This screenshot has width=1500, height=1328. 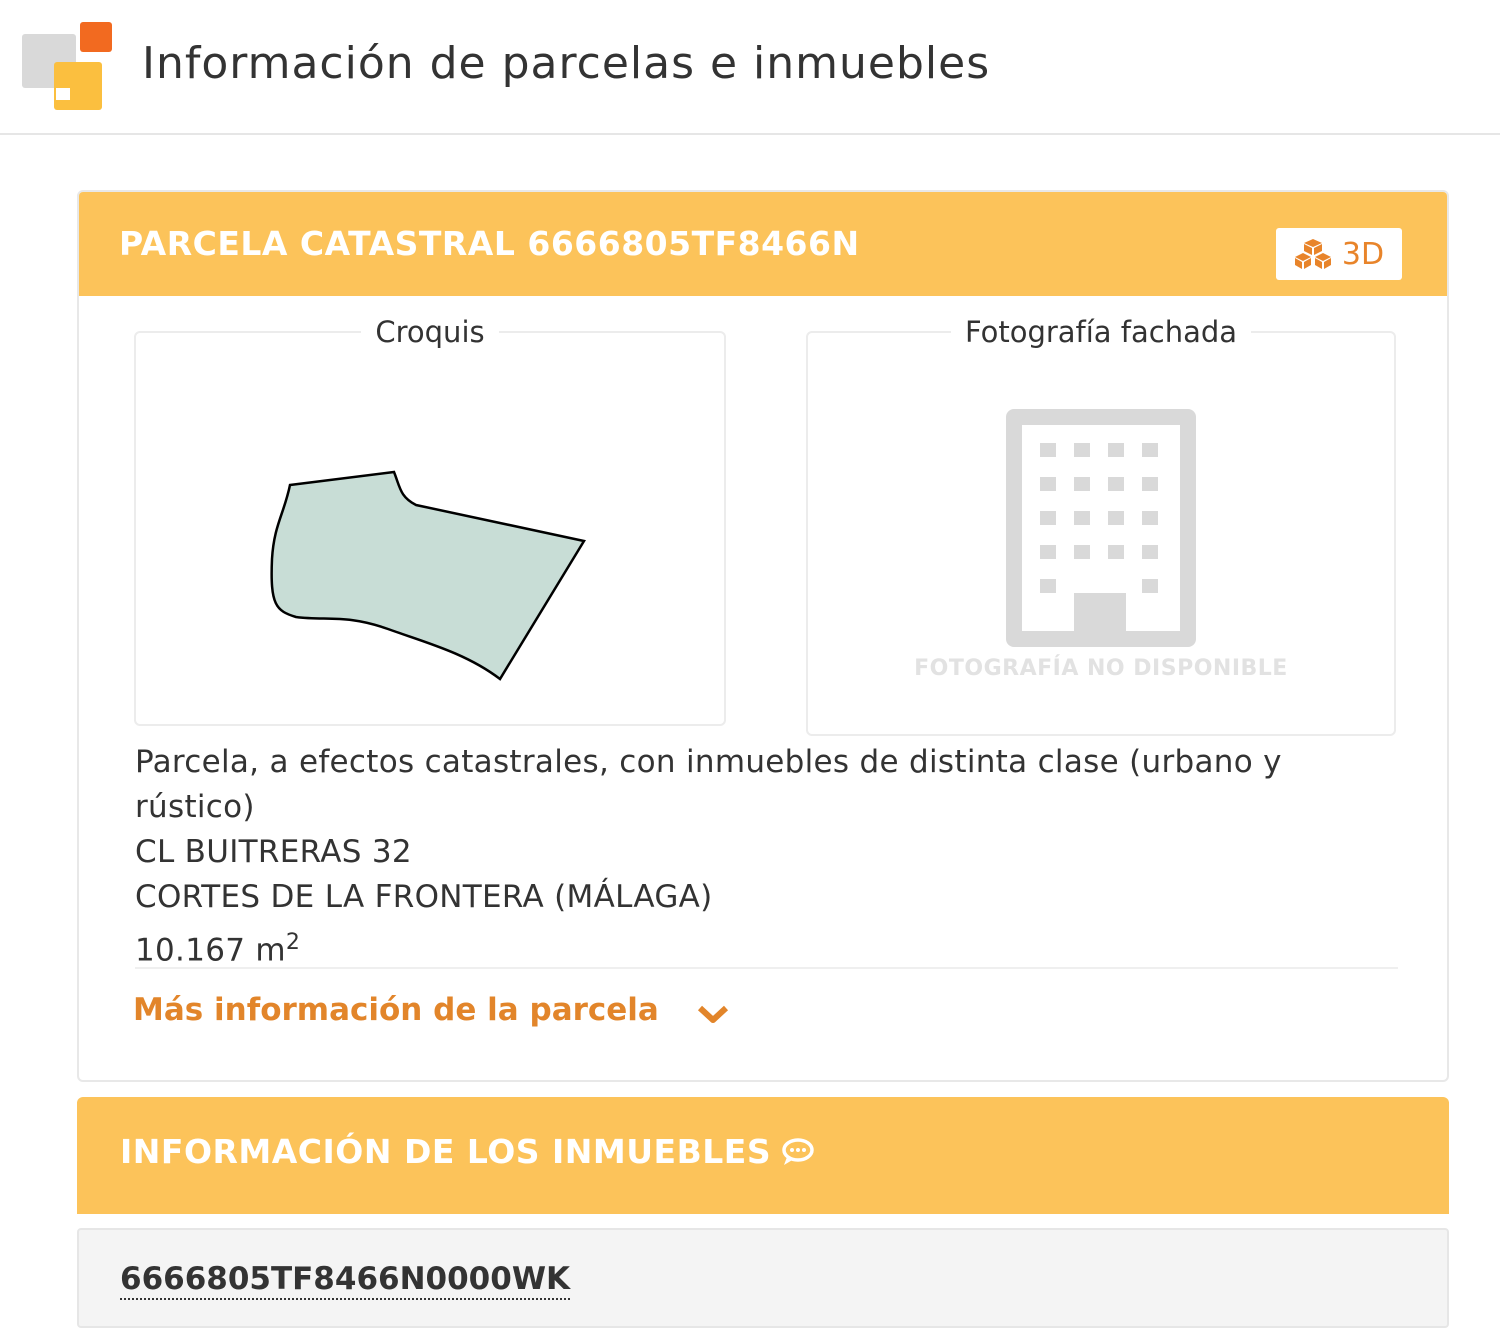 I want to click on parcel-address: CL BUITRERAS 32, so click(x=273, y=852).